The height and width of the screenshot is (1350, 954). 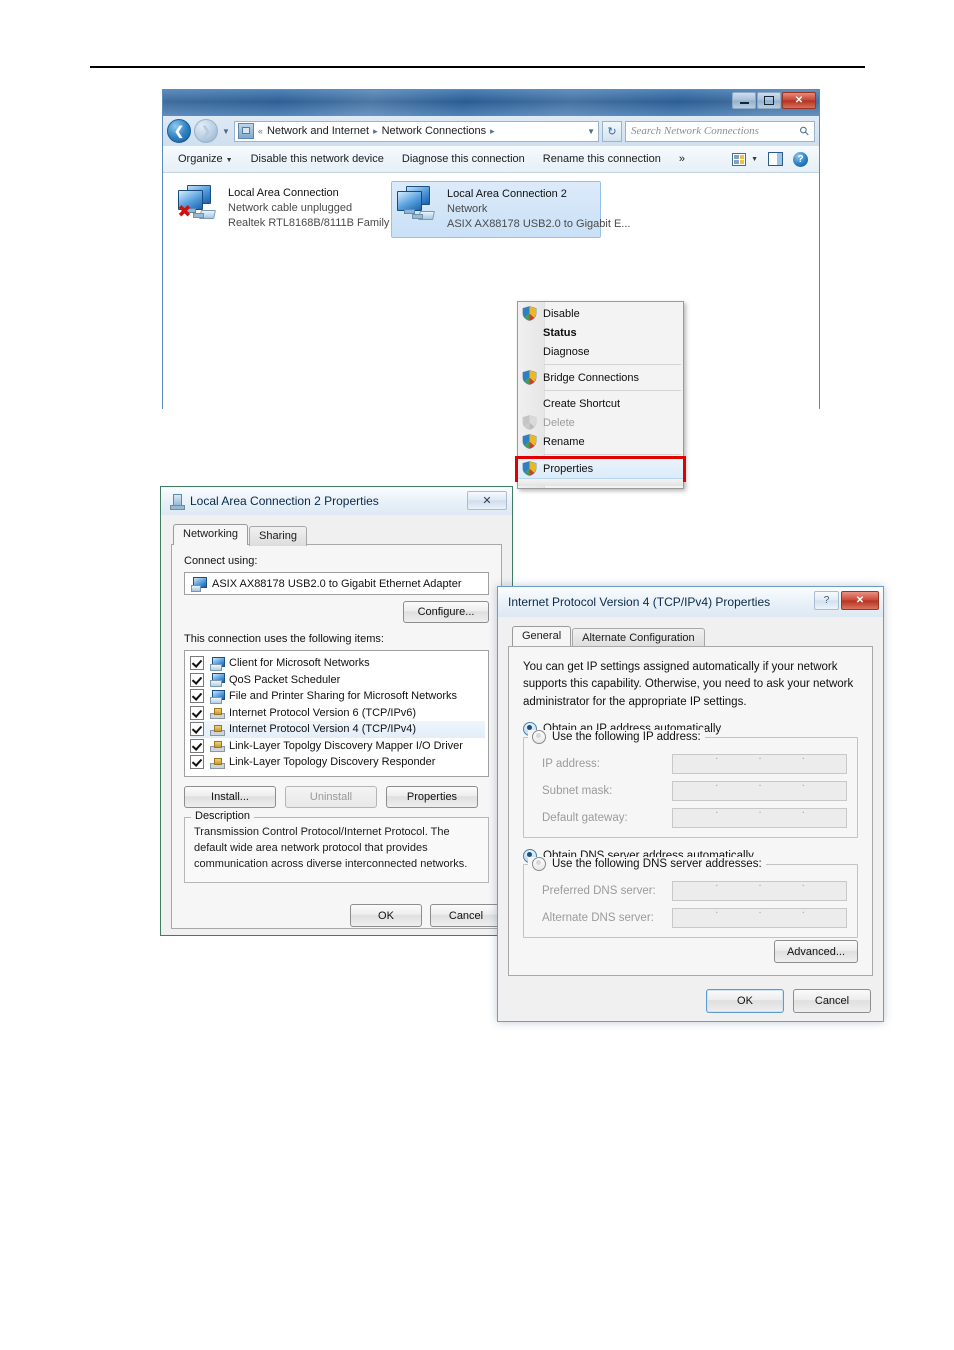 What do you see at coordinates (323, 712) in the screenshot?
I see `item-label: Internet Protocol Version 6 (TCP/IPv6)` at bounding box center [323, 712].